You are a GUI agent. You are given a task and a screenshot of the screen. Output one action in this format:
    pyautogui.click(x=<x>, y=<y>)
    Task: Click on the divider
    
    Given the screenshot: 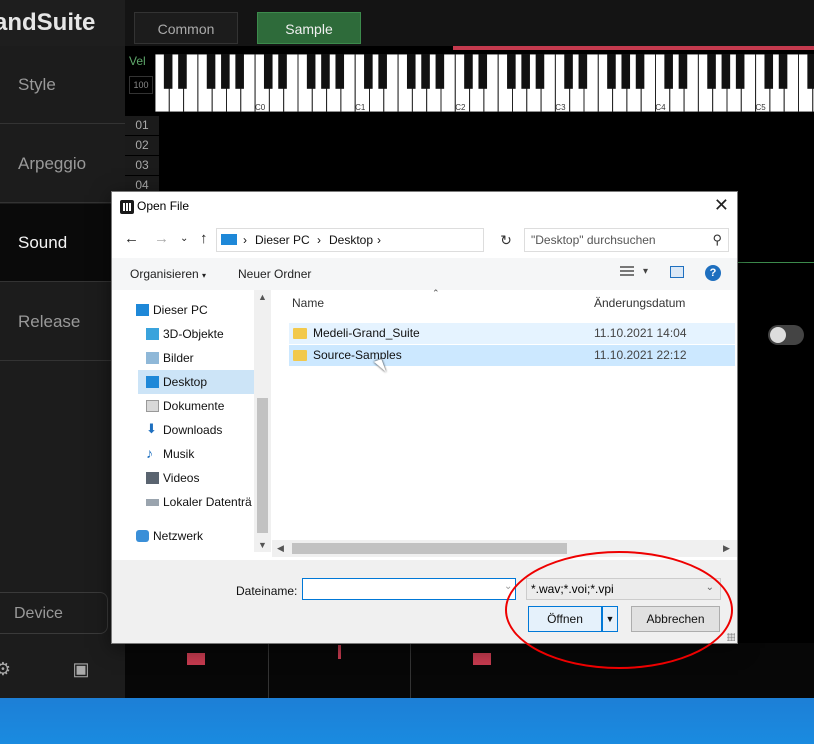 What is the action you would take?
    pyautogui.click(x=775, y=262)
    